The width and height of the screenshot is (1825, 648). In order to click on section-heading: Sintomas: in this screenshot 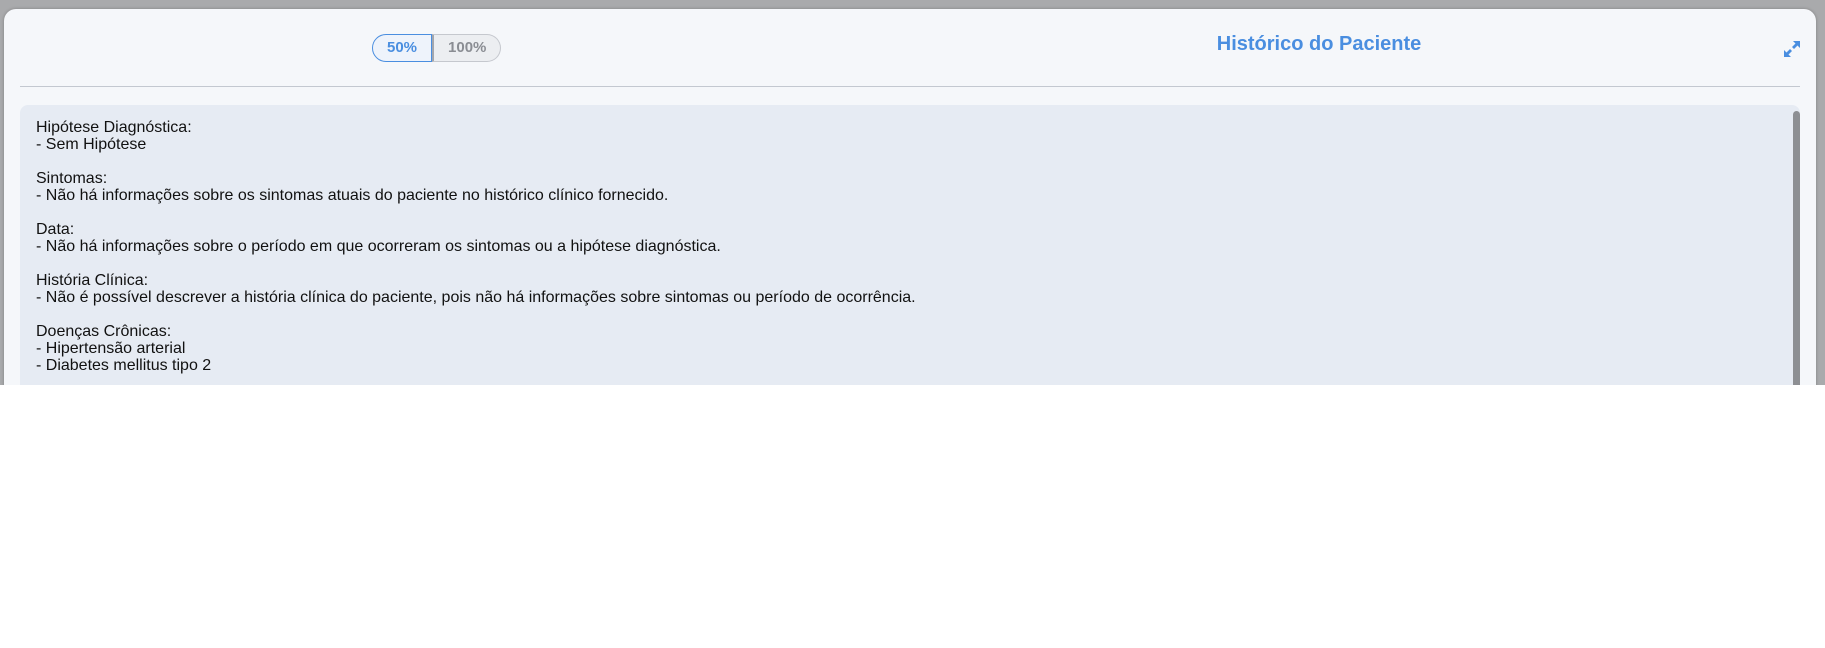, I will do `click(72, 178)`.